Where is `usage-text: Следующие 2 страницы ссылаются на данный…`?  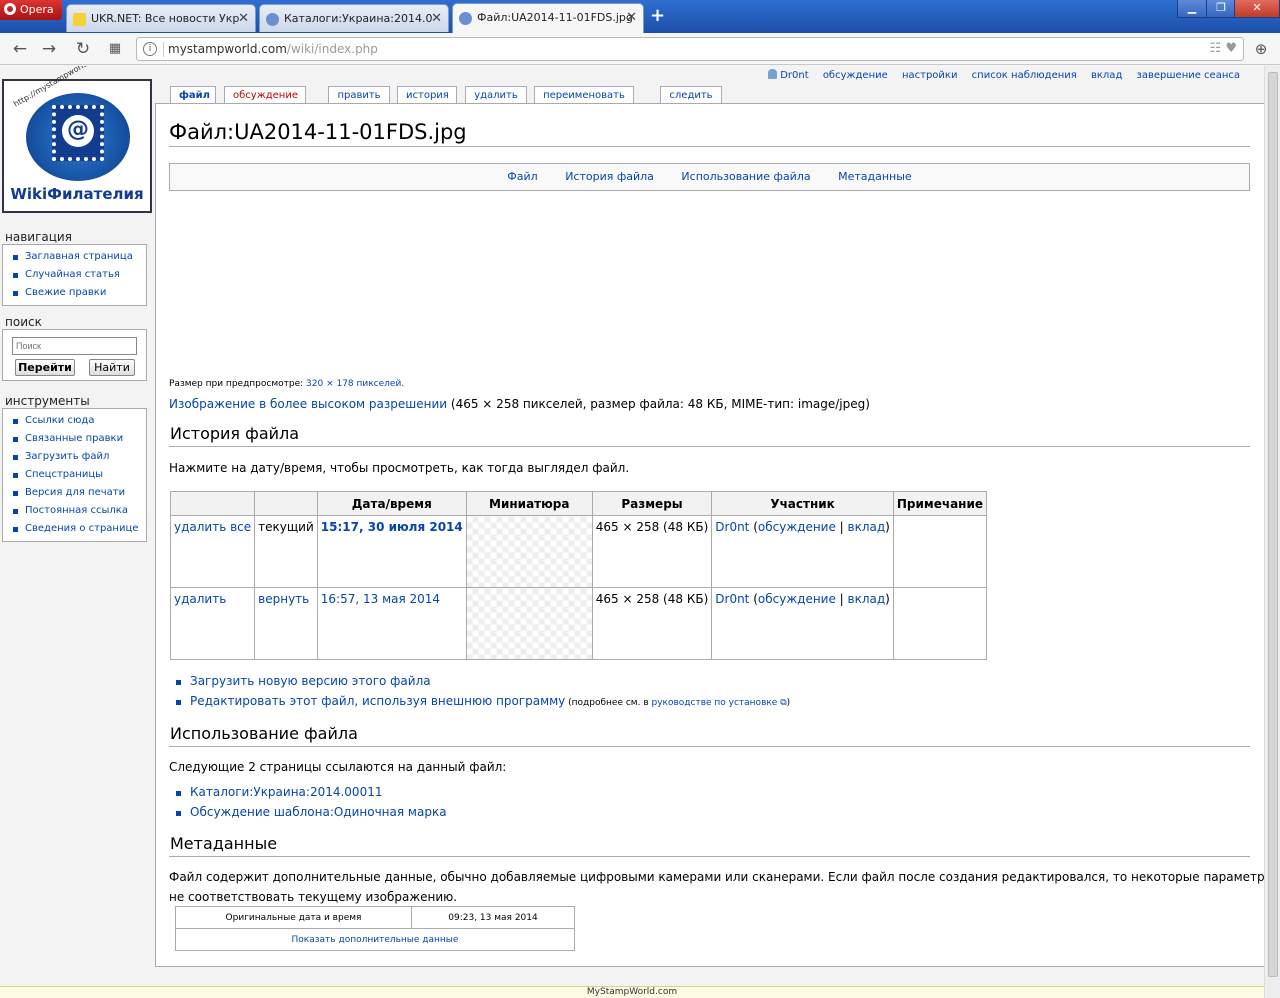 usage-text: Следующие 2 страницы ссылаются на данный… is located at coordinates (338, 767).